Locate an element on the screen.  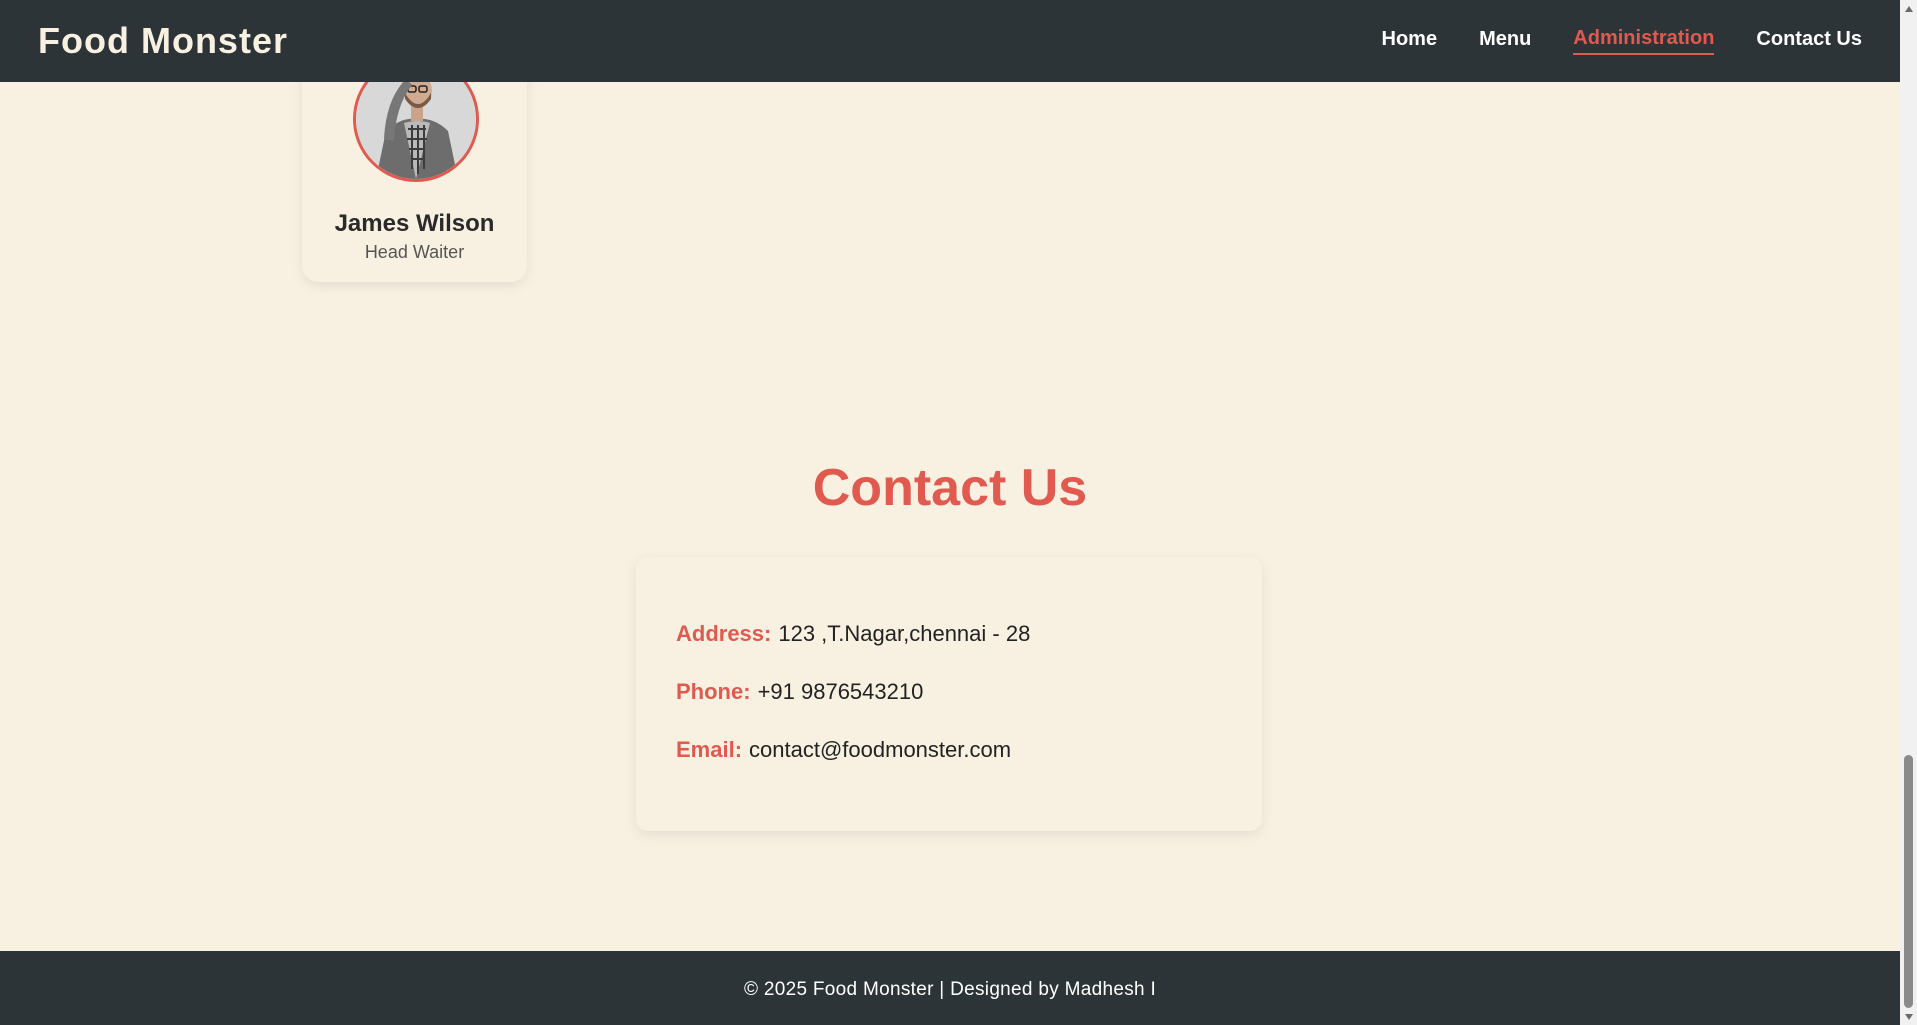
contact-phone-row: Phone: +91 9876543210 is located at coordinates (949, 691).